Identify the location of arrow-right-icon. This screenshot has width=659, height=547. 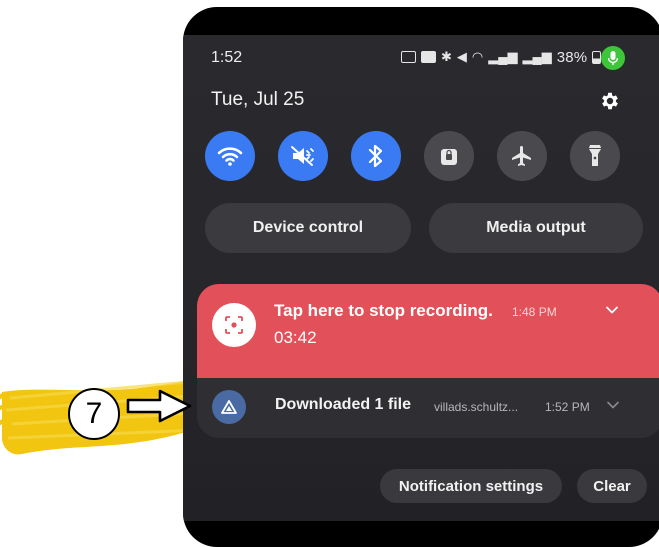
(159, 406).